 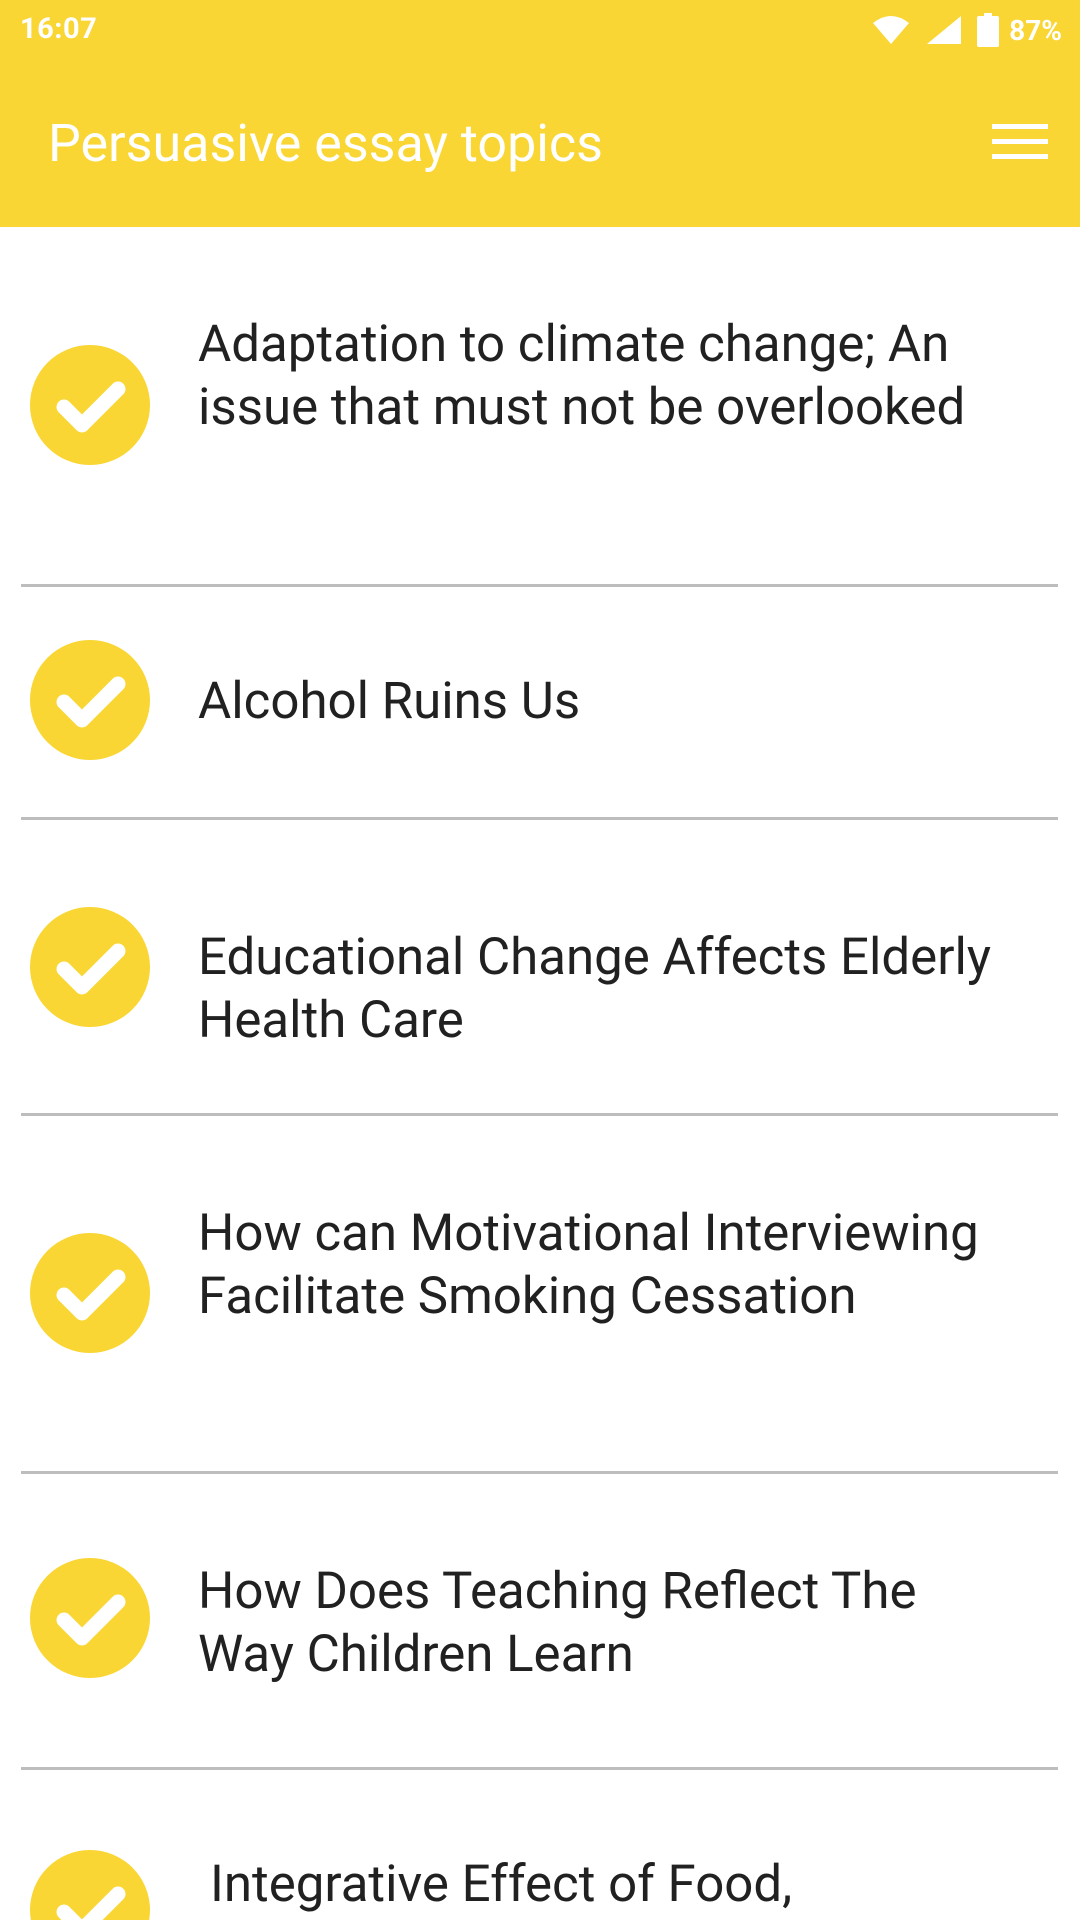 I want to click on battery-percentage: 87%, so click(x=1035, y=30).